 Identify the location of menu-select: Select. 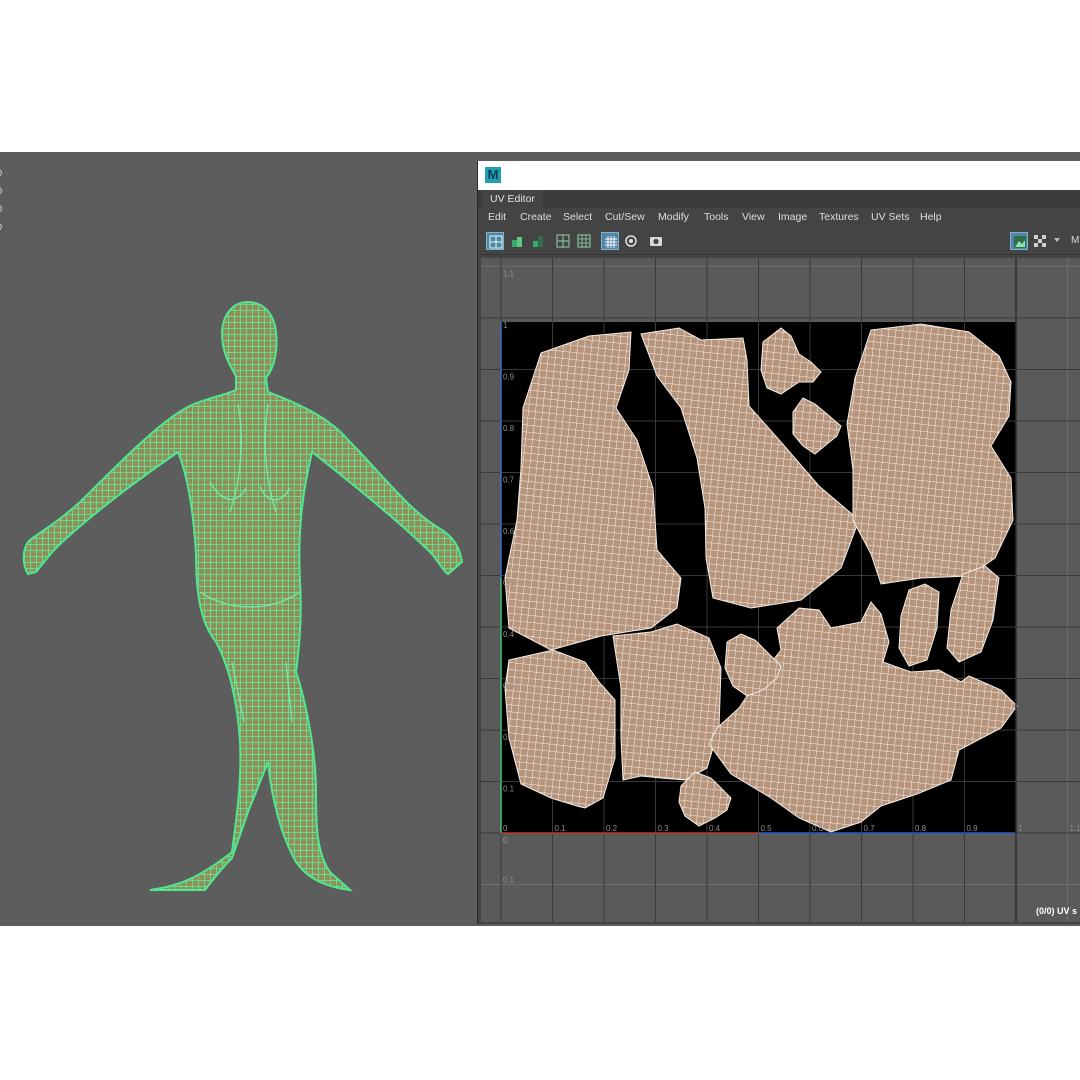
(577, 217).